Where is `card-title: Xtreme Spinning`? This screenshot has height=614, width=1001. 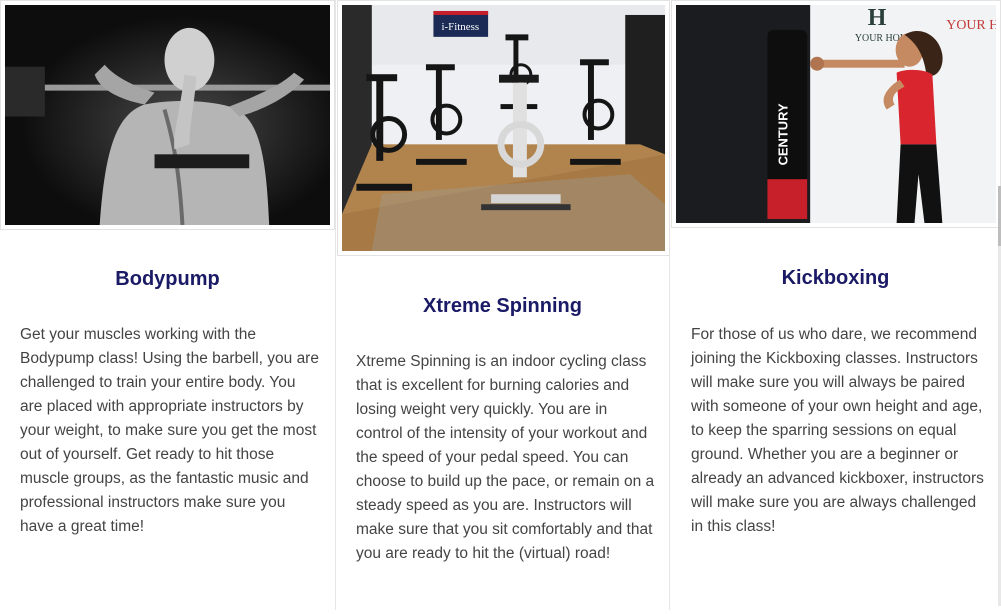 card-title: Xtreme Spinning is located at coordinates (502, 306).